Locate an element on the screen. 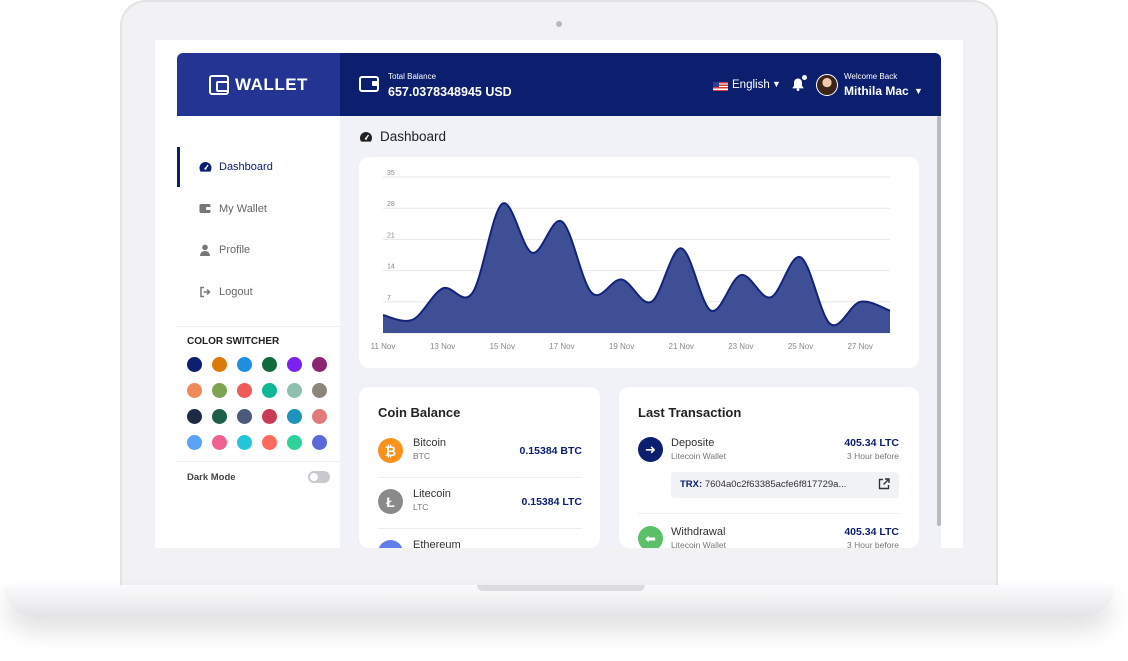  coin-symbol: LTC is located at coordinates (421, 507).